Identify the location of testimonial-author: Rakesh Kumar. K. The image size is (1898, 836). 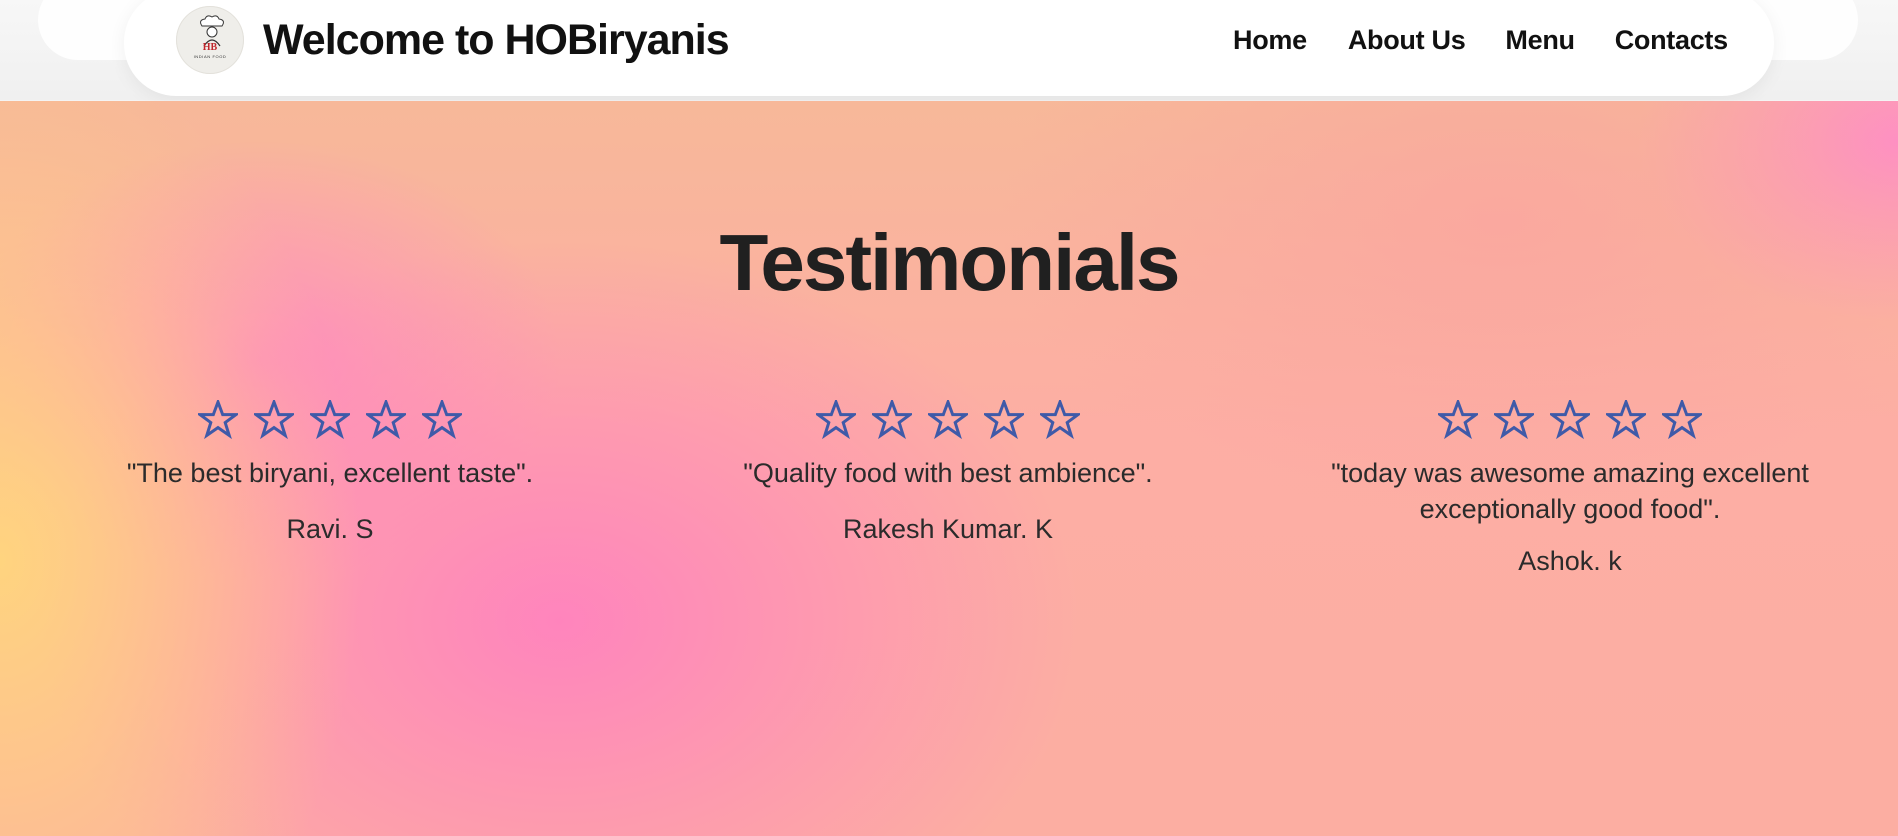
(948, 529).